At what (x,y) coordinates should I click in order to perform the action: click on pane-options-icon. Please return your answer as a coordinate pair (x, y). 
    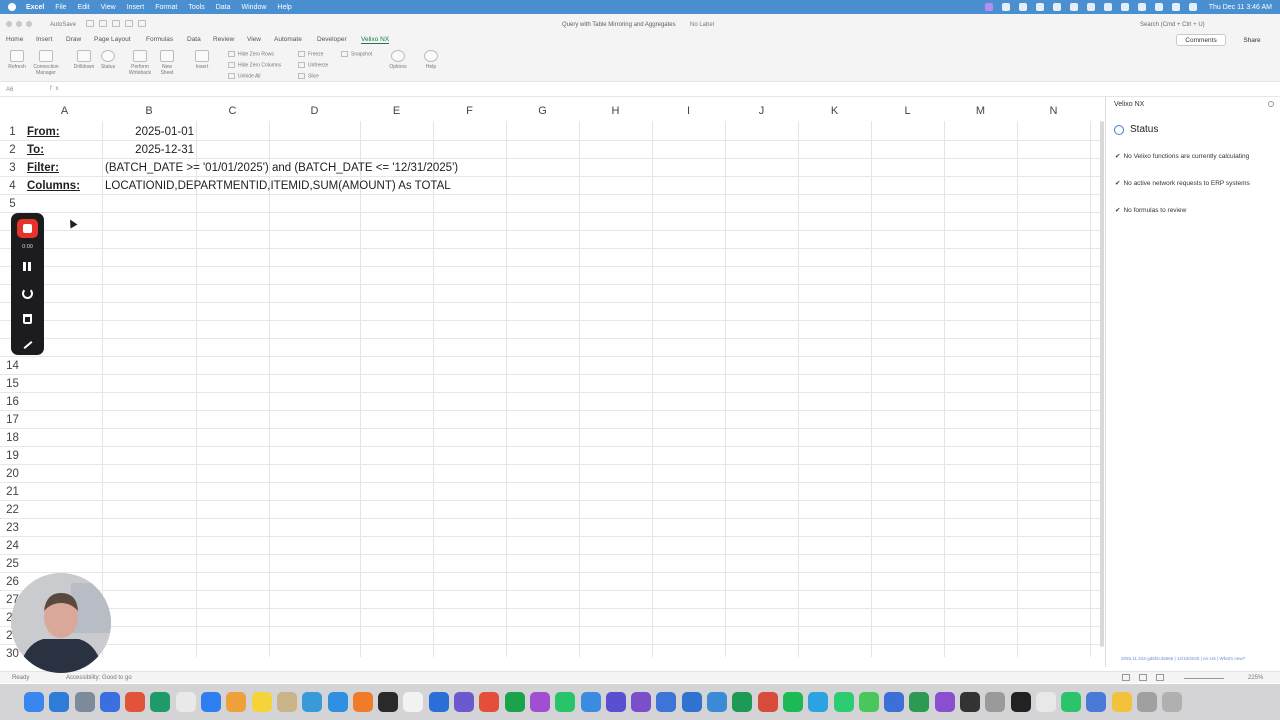
    Looking at the image, I should click on (1271, 104).